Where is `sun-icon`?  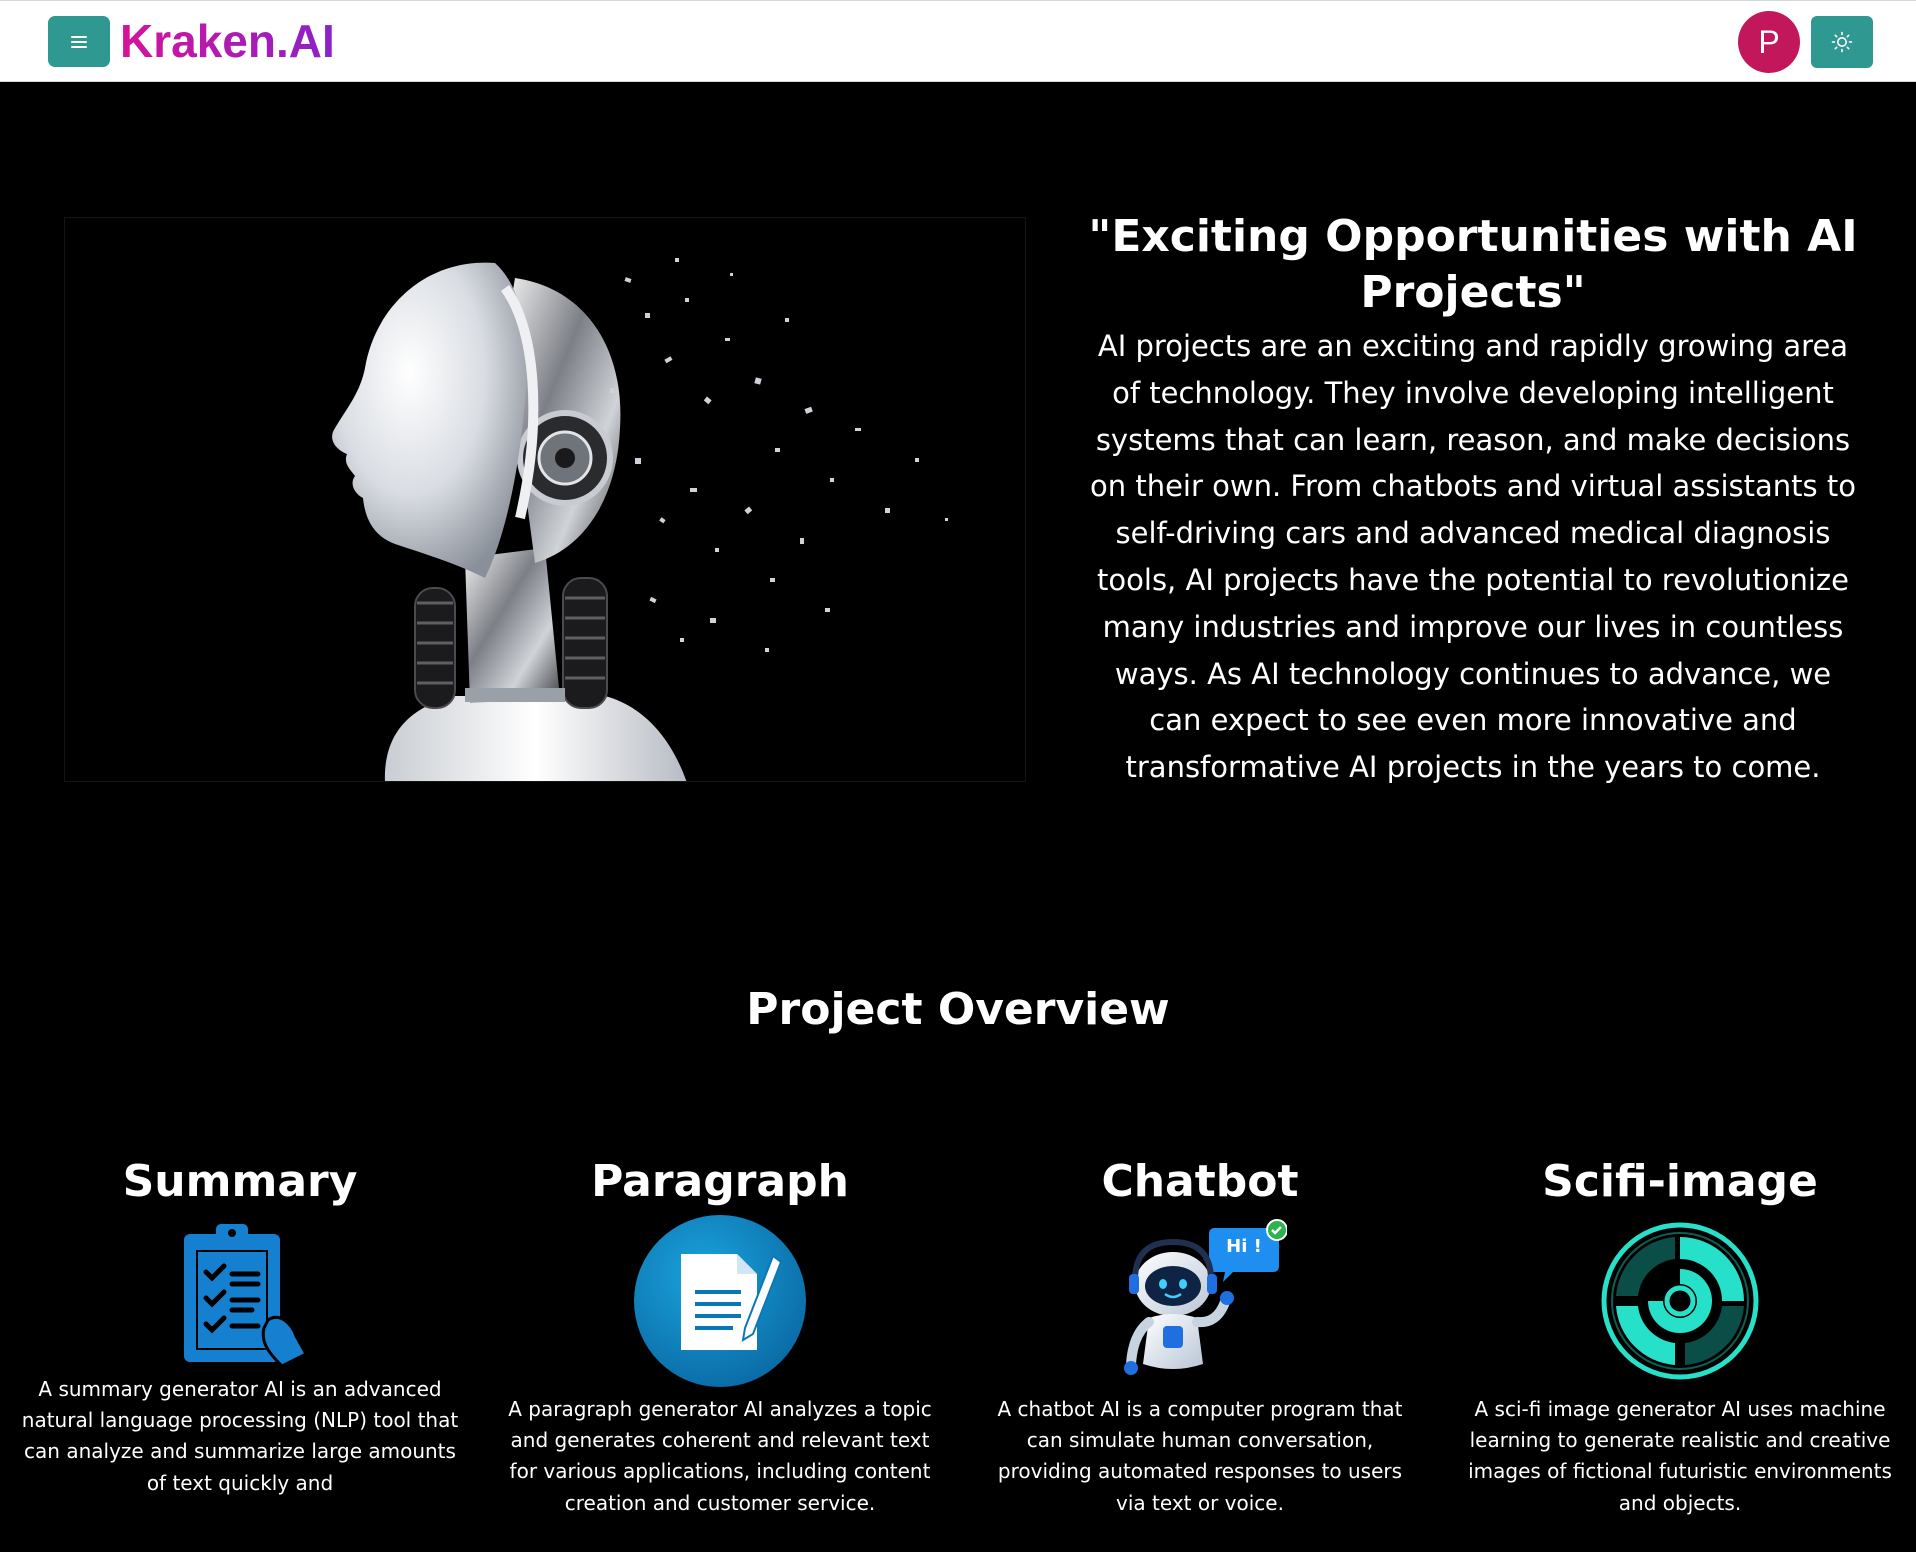 sun-icon is located at coordinates (1842, 42).